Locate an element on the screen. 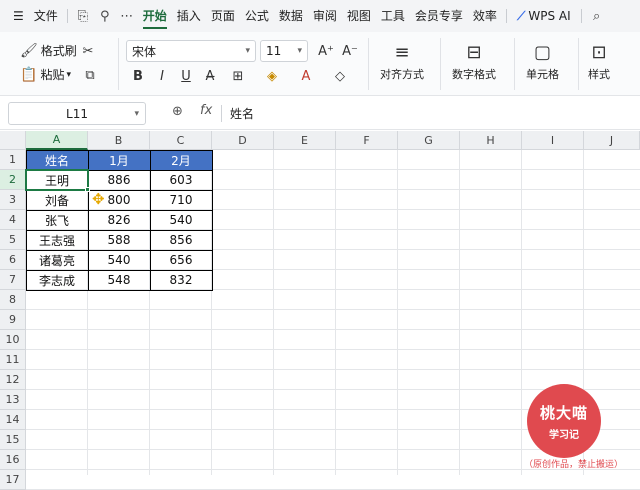 This screenshot has height=490, width=640. align-button: ≡ 对齐方式 is located at coordinates (402, 61).